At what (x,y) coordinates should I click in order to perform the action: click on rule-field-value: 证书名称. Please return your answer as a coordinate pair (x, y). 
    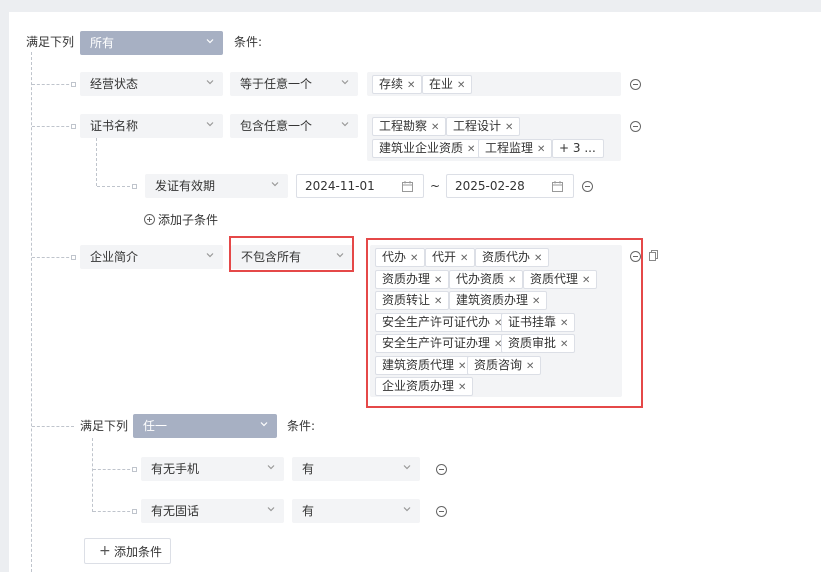
    Looking at the image, I should click on (114, 126).